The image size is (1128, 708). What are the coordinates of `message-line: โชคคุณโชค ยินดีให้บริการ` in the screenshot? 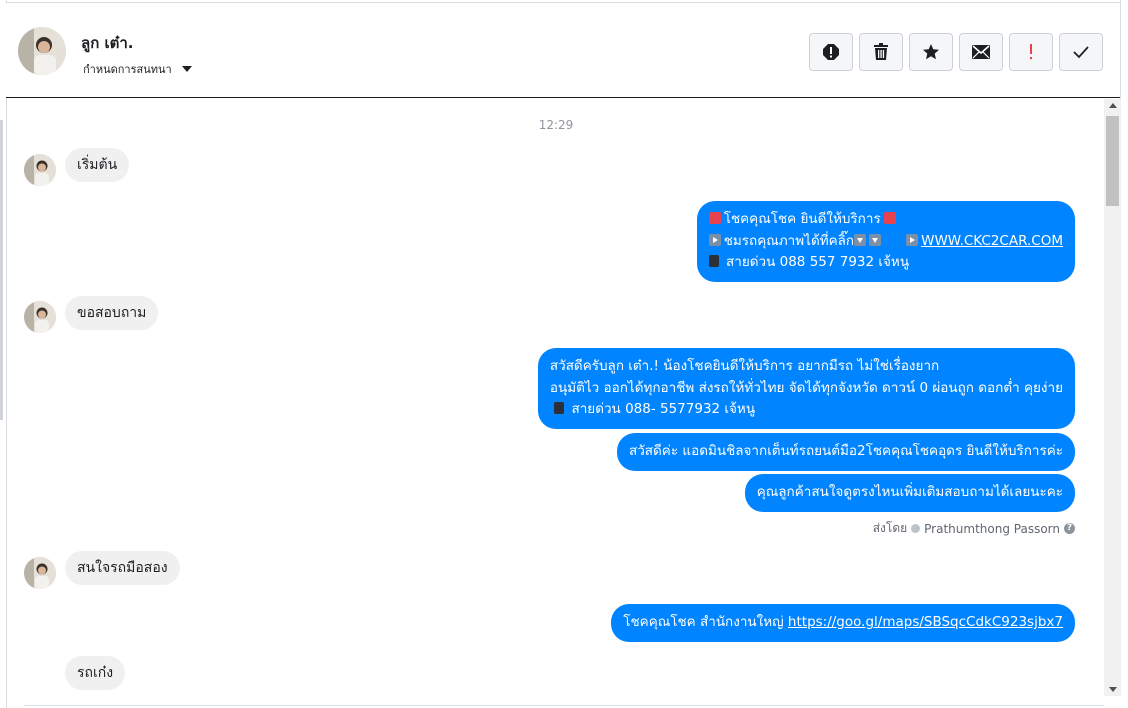 It's located at (885, 220).